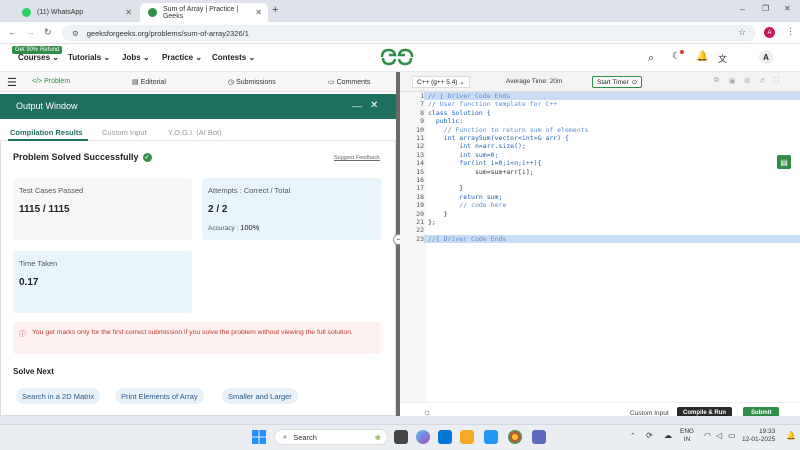 This screenshot has width=800, height=450. I want to click on battery-icon: ▭, so click(732, 435).